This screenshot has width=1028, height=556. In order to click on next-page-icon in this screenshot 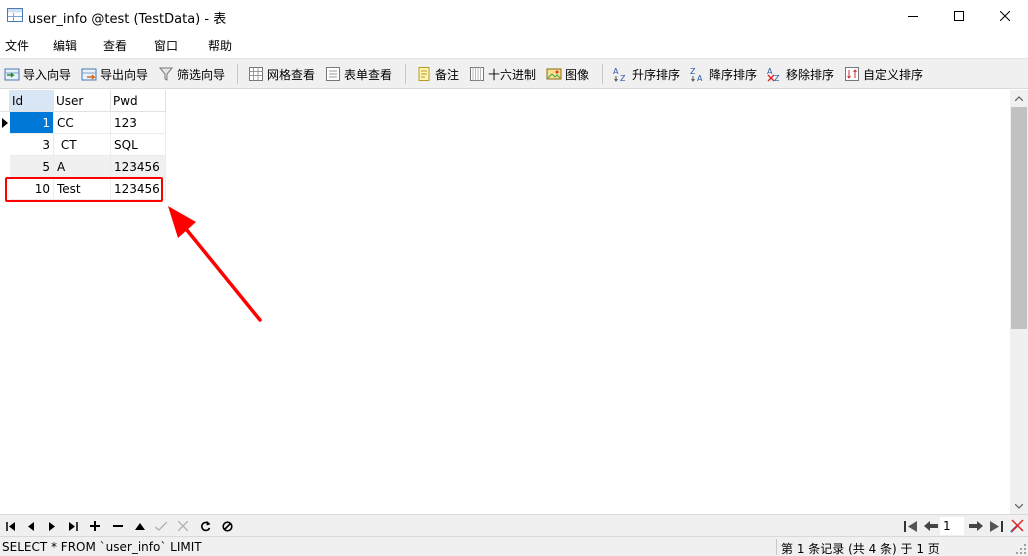, I will do `click(976, 526)`.